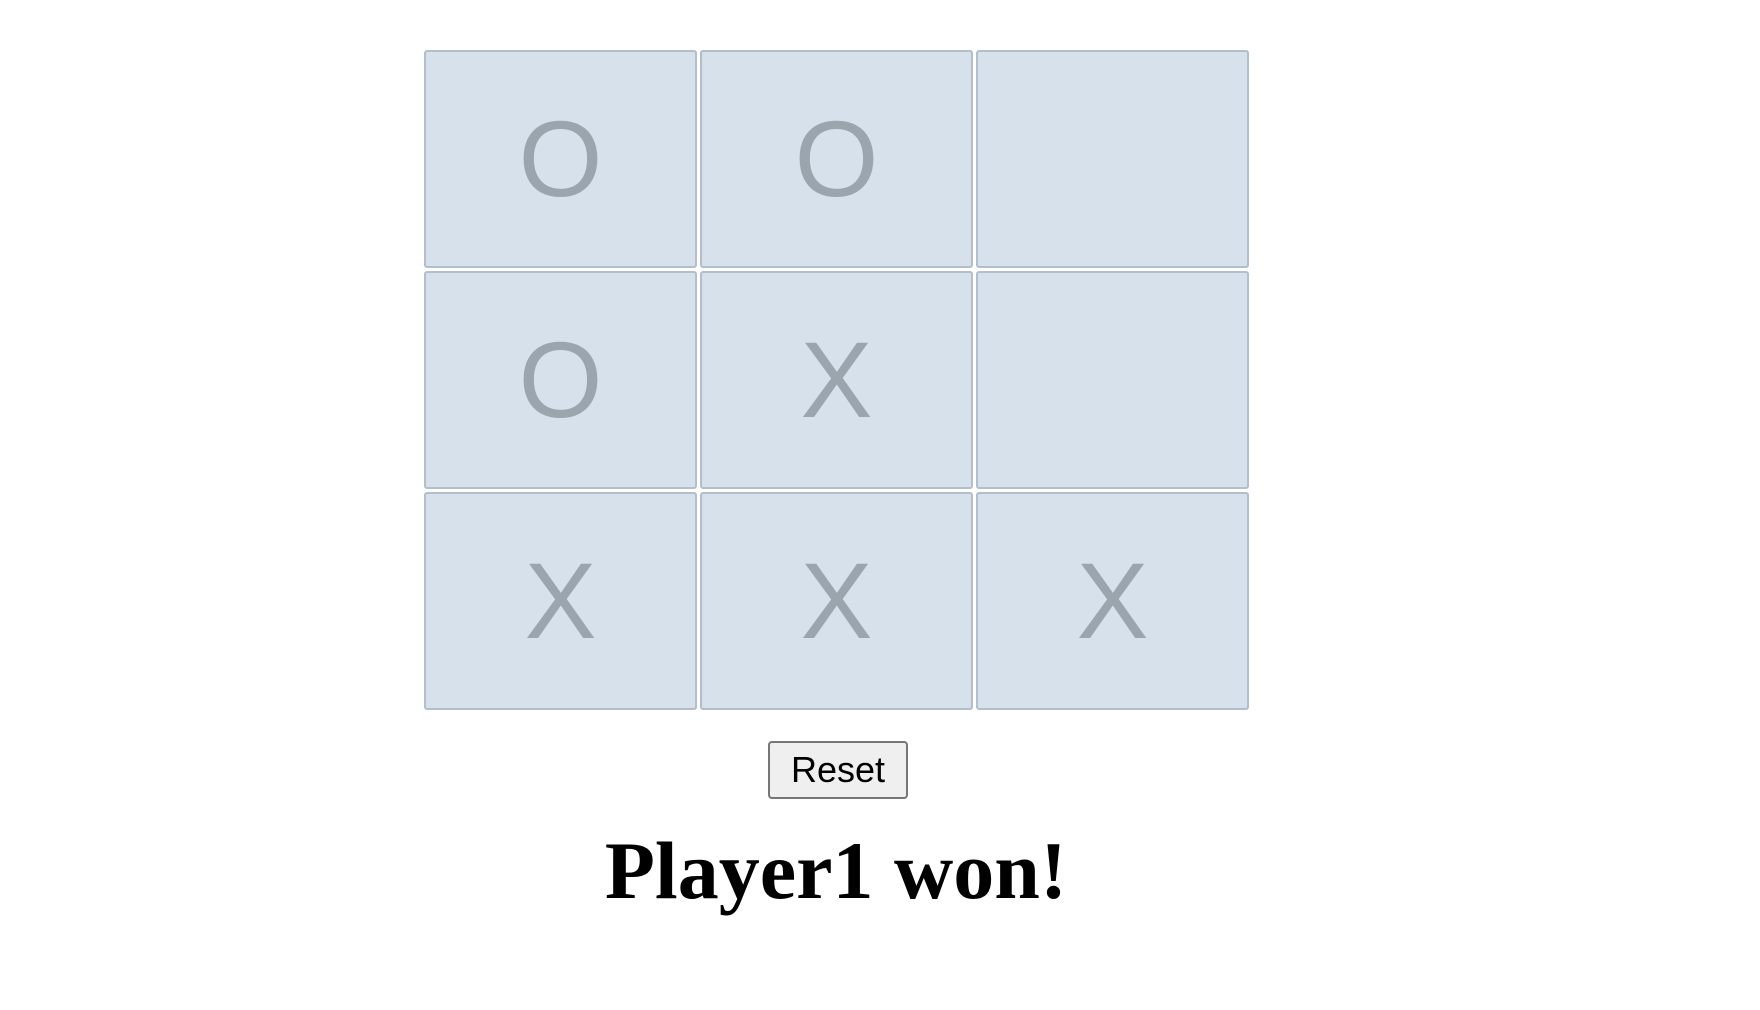 The width and height of the screenshot is (1760, 1010). Describe the element at coordinates (1112, 601) in the screenshot. I see `board-cell-8: X` at that location.